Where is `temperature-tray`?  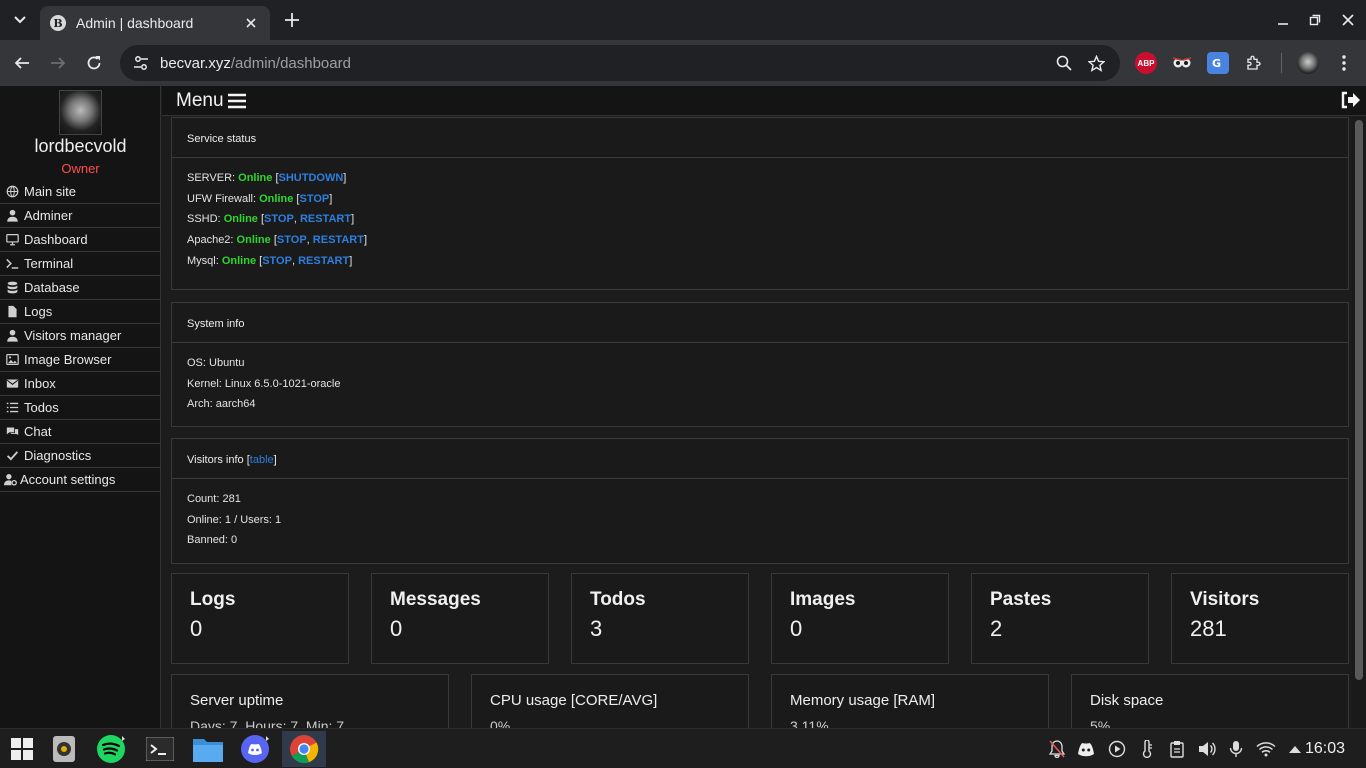
temperature-tray is located at coordinates (1147, 749).